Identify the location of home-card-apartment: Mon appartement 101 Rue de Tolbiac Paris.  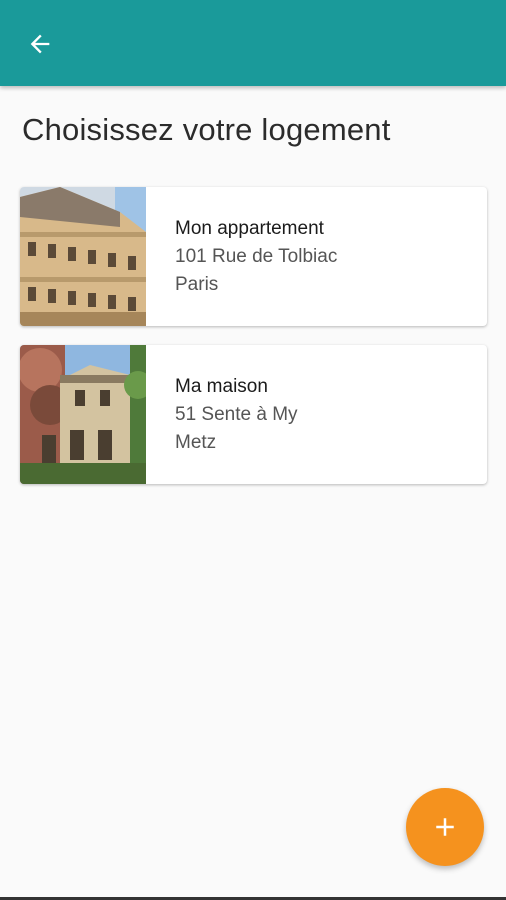
(253, 256).